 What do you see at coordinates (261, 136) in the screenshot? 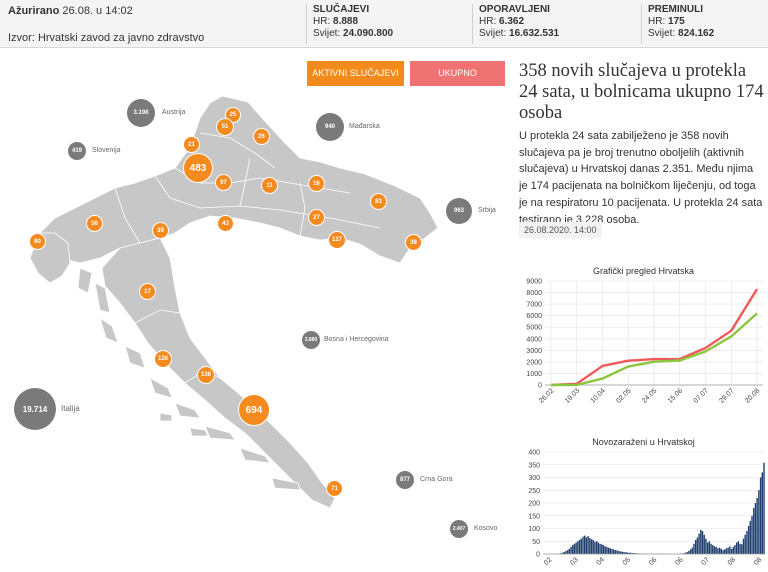
I see `county-bubble: 26` at bounding box center [261, 136].